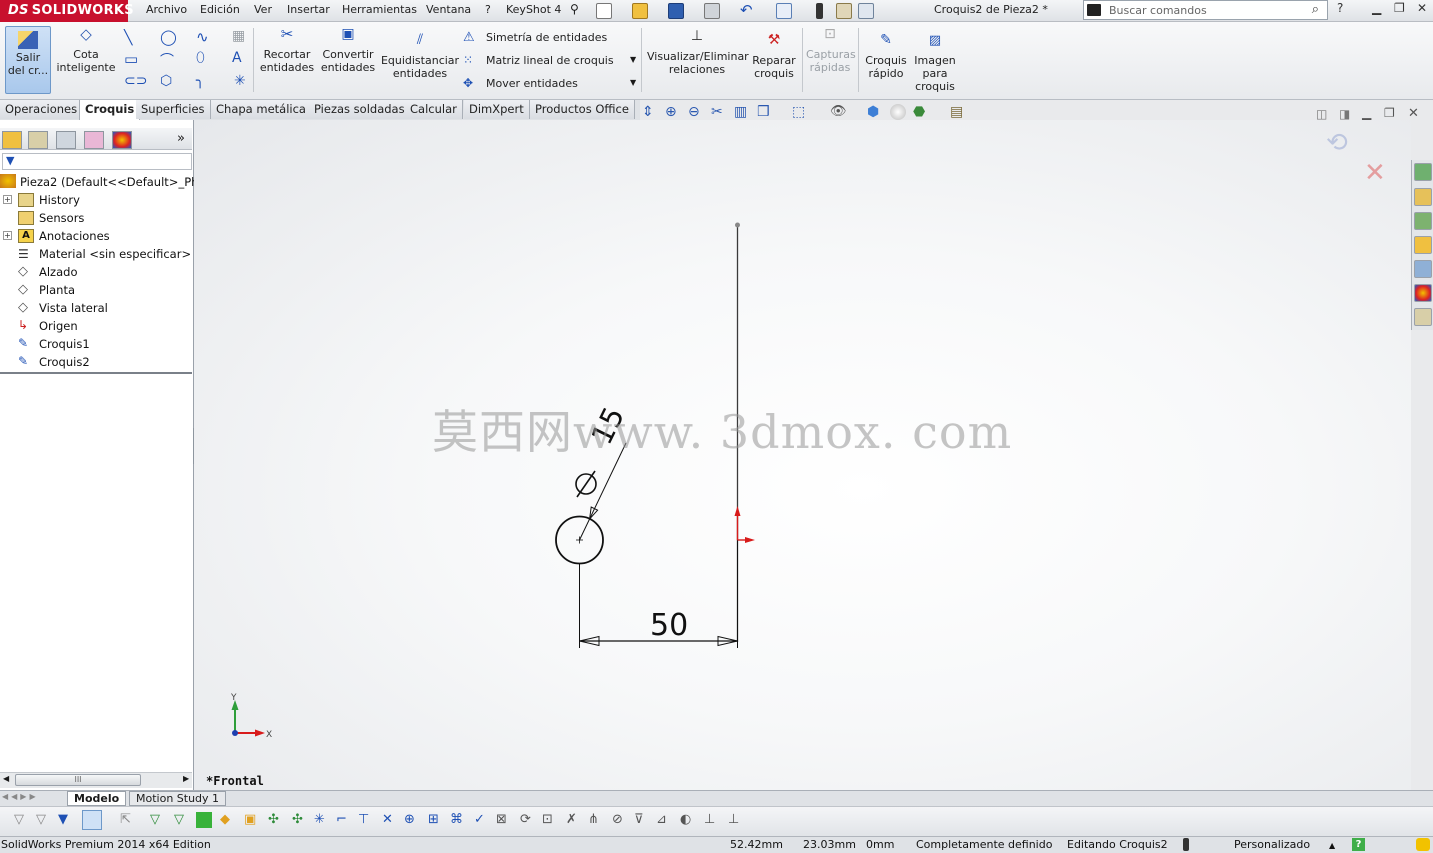 The image size is (1433, 853). What do you see at coordinates (1376, 8) in the screenshot?
I see `minimize-window-button: ▁` at bounding box center [1376, 8].